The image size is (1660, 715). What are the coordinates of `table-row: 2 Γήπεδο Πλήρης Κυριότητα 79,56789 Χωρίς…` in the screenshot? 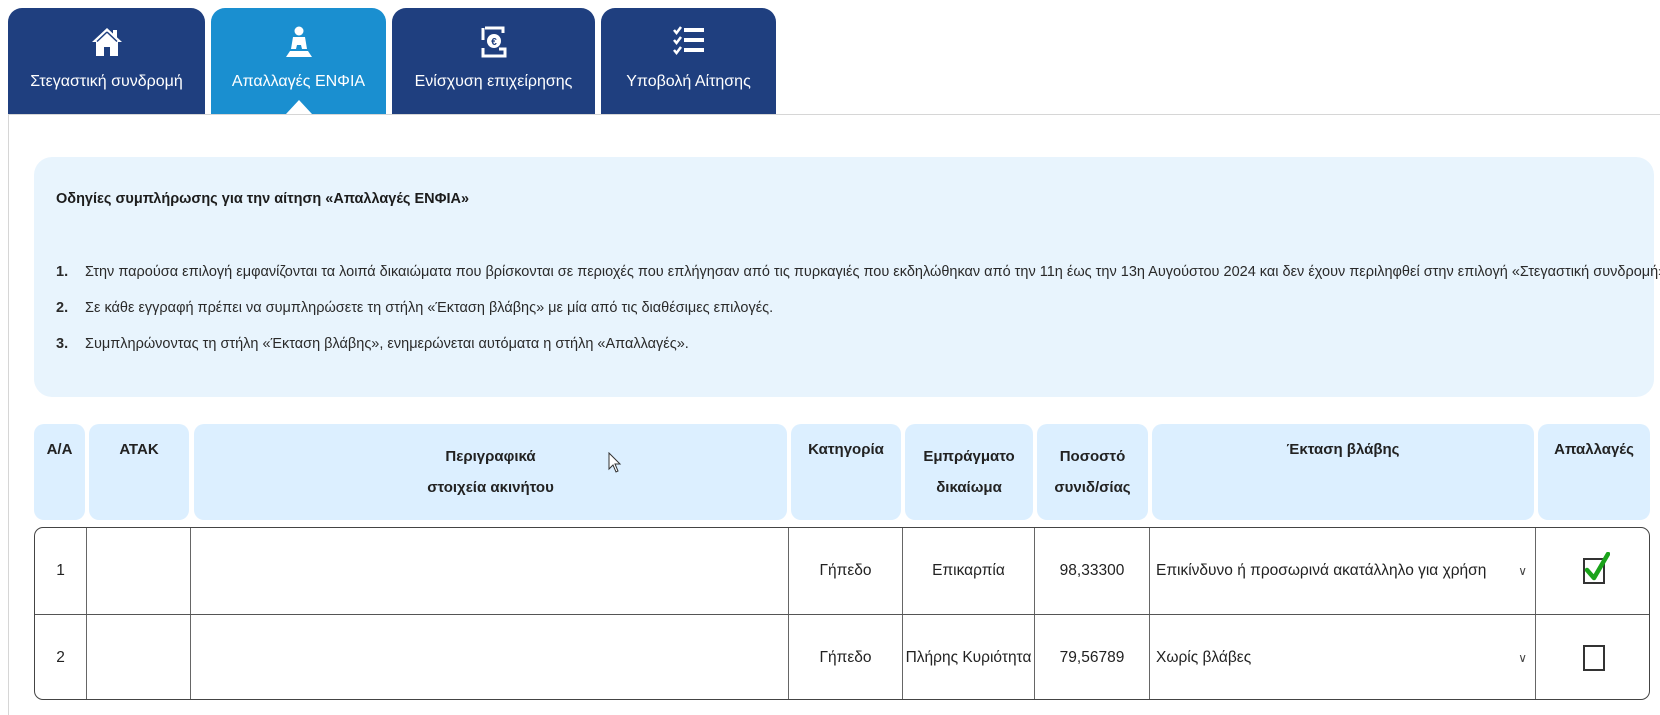 It's located at (842, 656).